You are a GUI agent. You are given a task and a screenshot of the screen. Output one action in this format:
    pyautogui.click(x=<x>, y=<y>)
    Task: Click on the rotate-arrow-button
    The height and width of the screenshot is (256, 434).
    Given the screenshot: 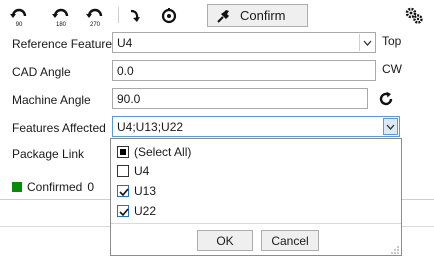 What is the action you would take?
    pyautogui.click(x=135, y=16)
    